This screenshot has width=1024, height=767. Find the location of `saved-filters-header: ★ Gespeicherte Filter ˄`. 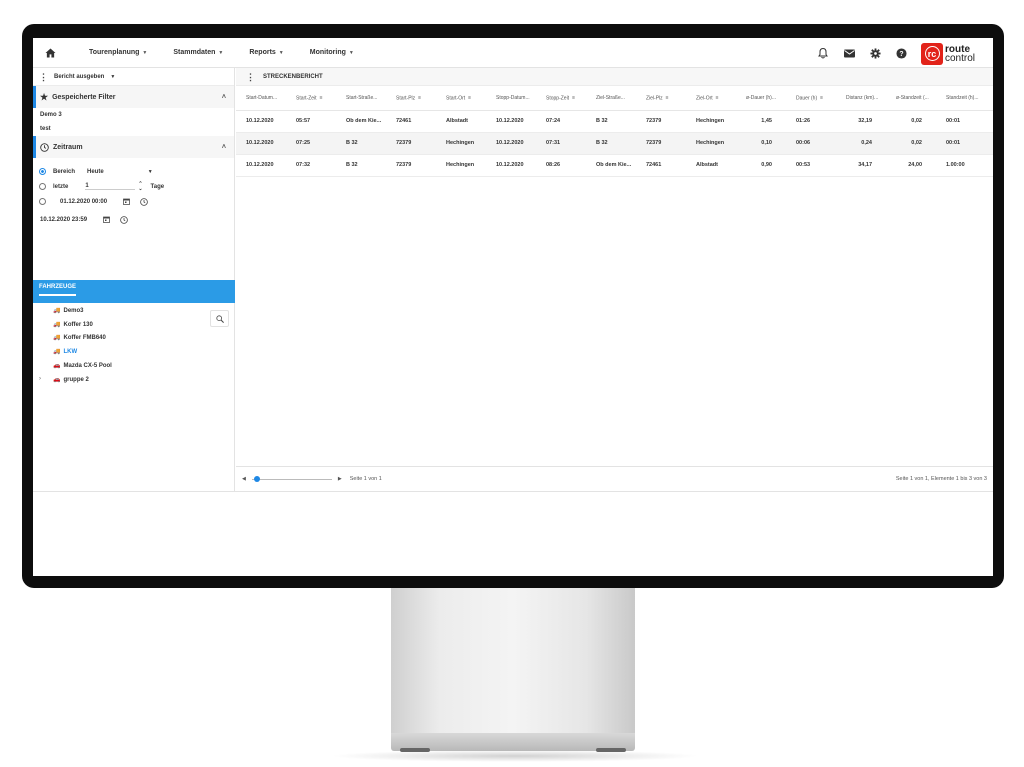

saved-filters-header: ★ Gespeicherte Filter ˄ is located at coordinates (133, 97).